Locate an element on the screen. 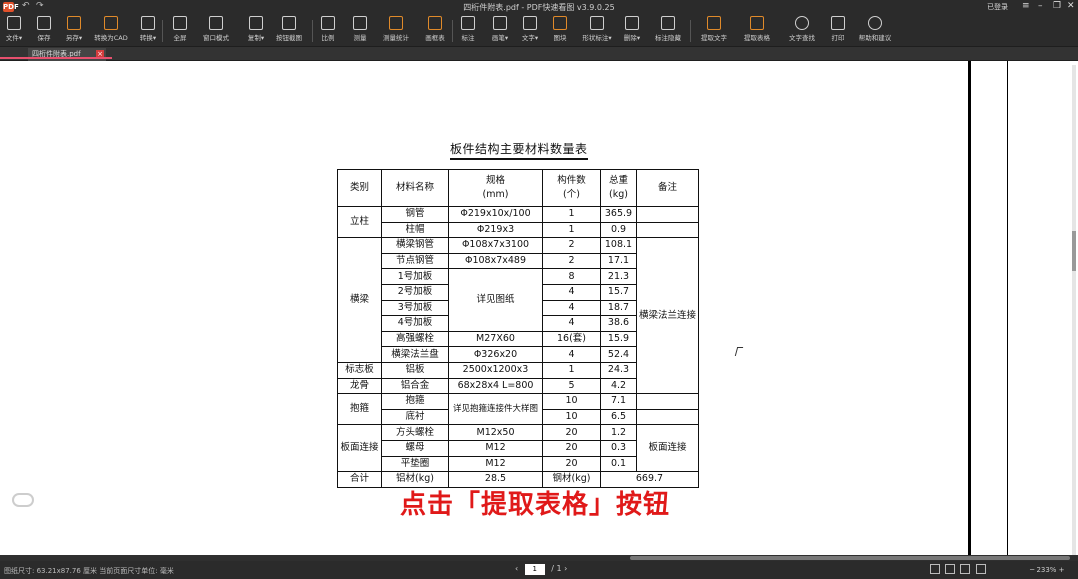 The image size is (1078, 579). tool-frame-table-button: 画框表 is located at coordinates (435, 31).